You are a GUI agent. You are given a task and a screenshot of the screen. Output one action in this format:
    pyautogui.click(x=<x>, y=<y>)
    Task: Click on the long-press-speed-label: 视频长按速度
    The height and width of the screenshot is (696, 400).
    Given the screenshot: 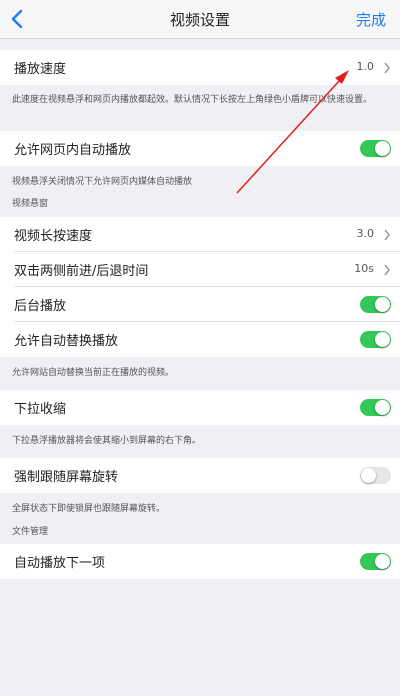 What is the action you would take?
    pyautogui.click(x=53, y=236)
    